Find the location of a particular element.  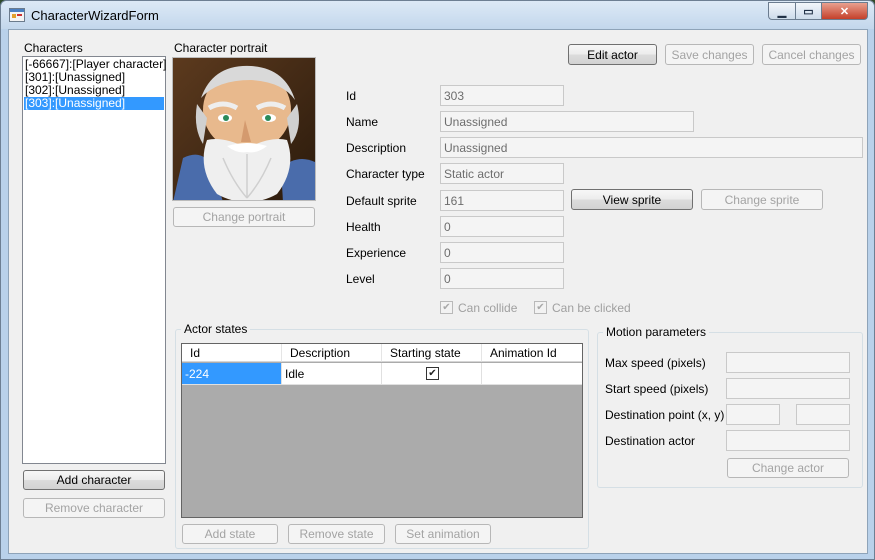

motion-parameters-label: Motion parameters is located at coordinates (656, 332).